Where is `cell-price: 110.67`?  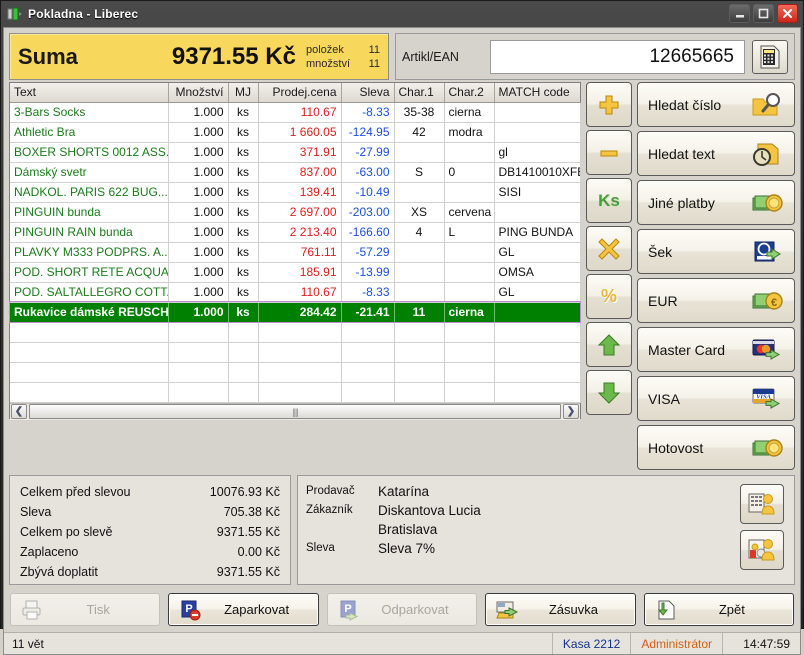
cell-price: 110.67 is located at coordinates (300, 292).